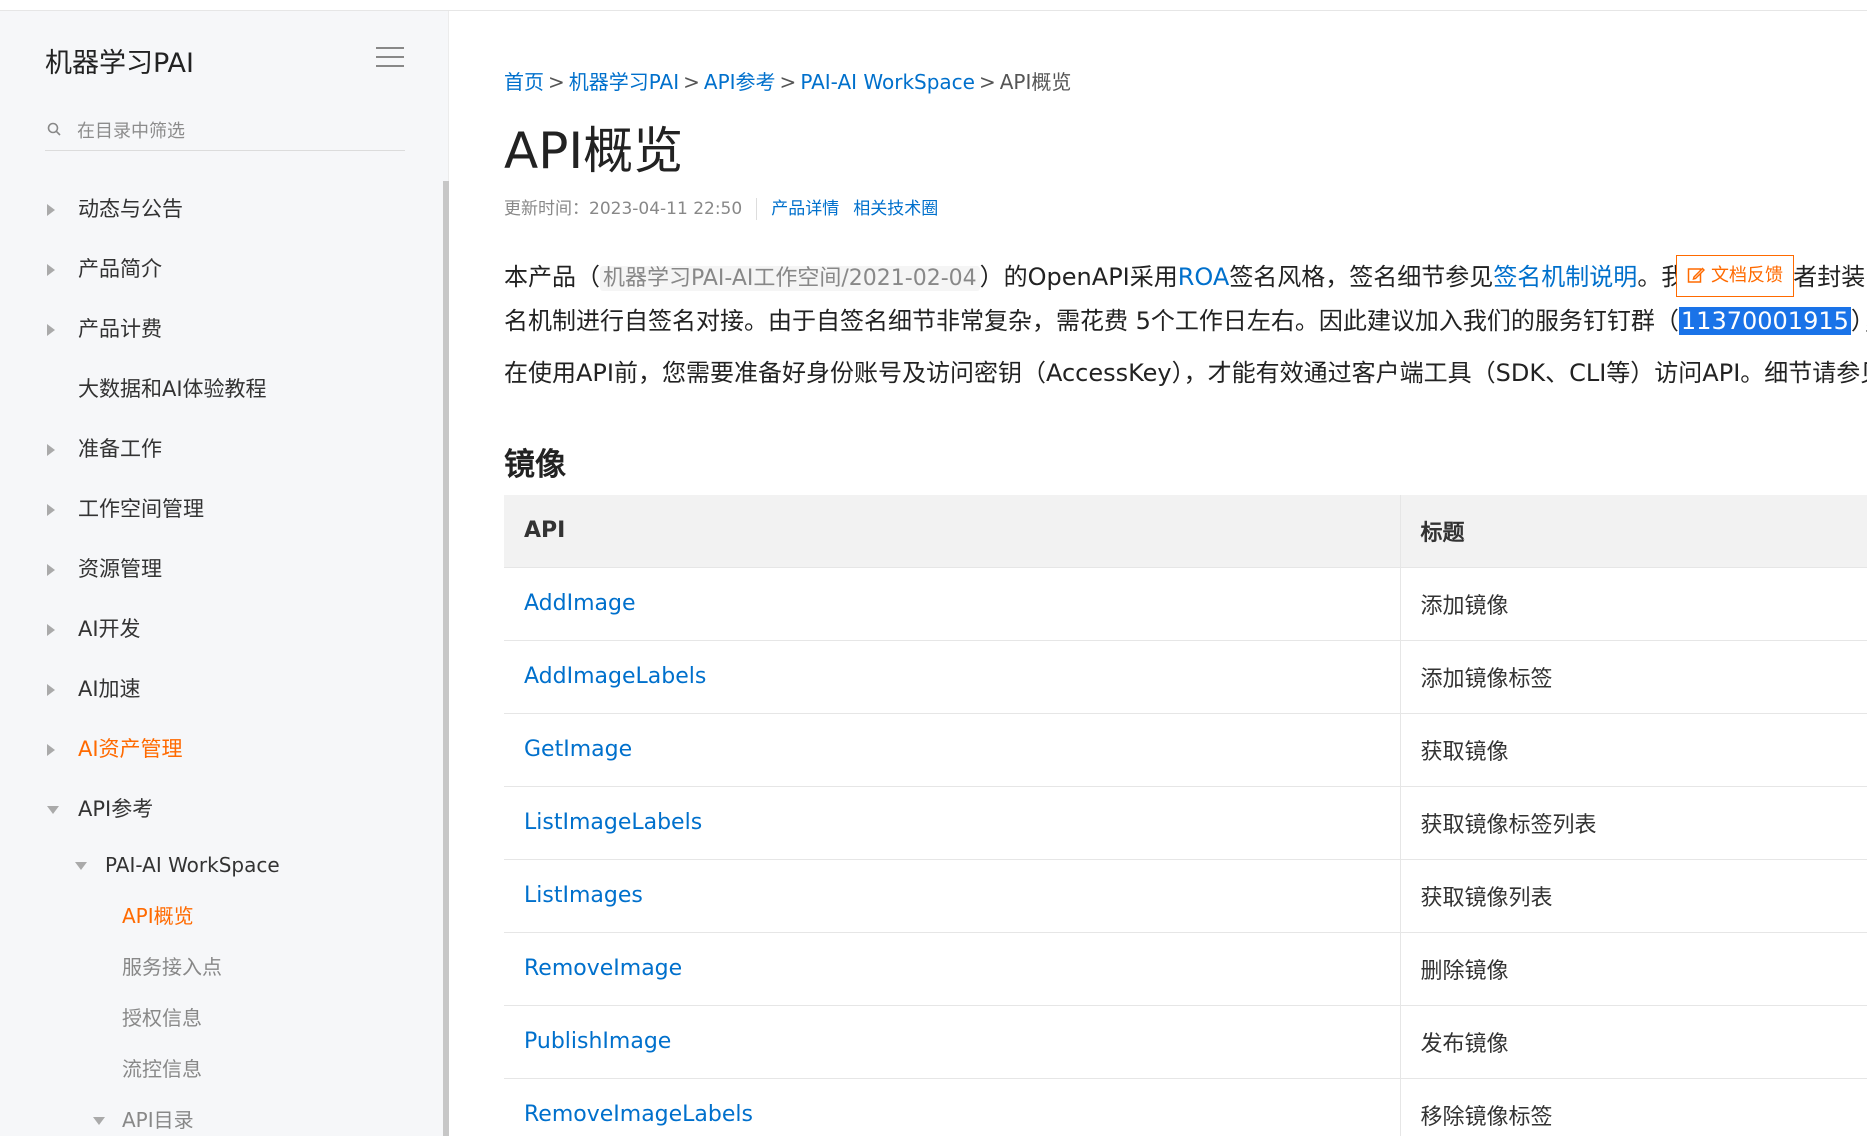 This screenshot has height=1136, width=1867. What do you see at coordinates (215, 689) in the screenshot?
I see `sidebar-item-ai-accel: AI加速` at bounding box center [215, 689].